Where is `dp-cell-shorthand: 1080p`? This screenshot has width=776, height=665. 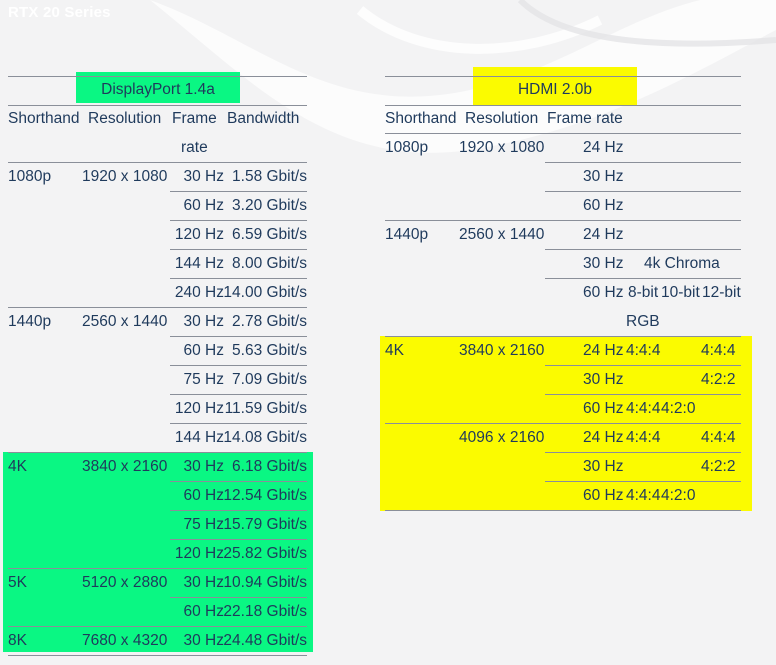
dp-cell-shorthand: 1080p is located at coordinates (30, 176).